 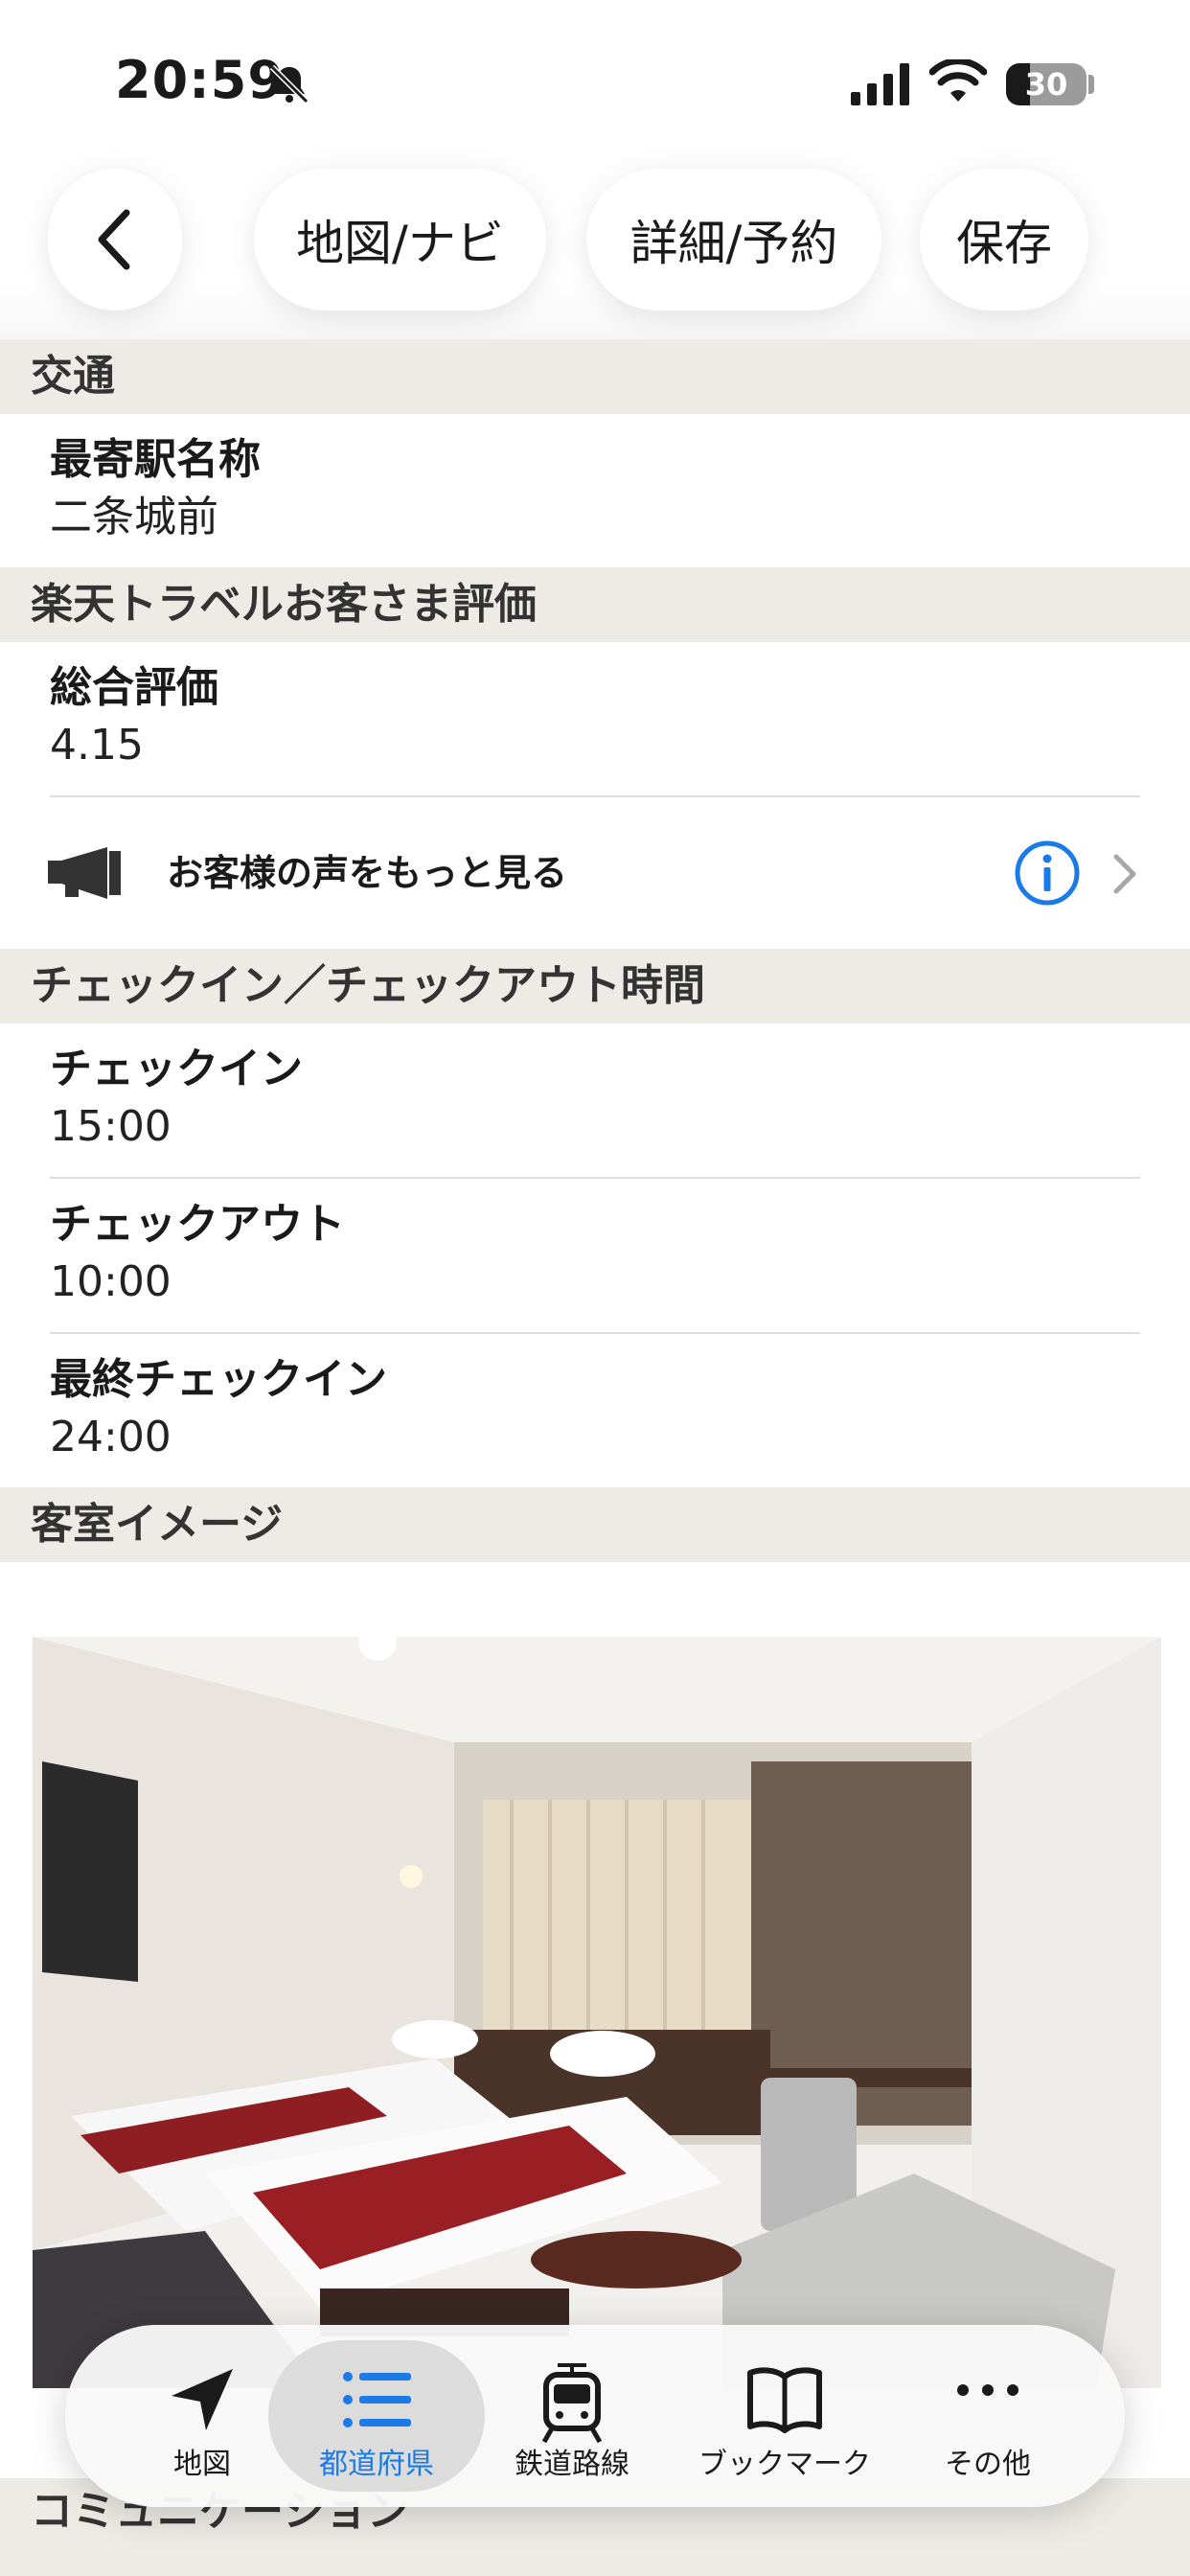 What do you see at coordinates (377, 2399) in the screenshot?
I see `list-icon` at bounding box center [377, 2399].